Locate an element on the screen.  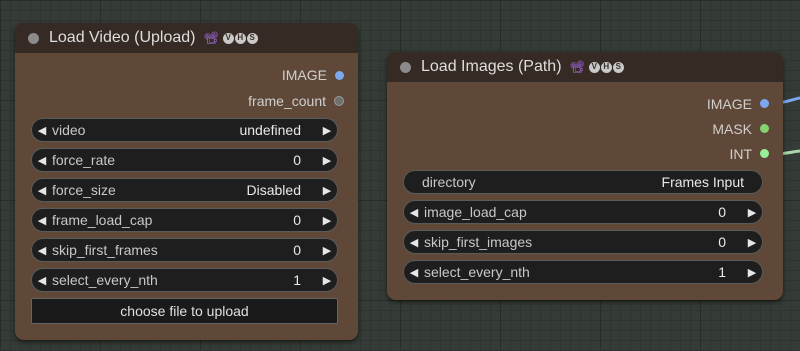
output-label: MASK is located at coordinates (732, 128).